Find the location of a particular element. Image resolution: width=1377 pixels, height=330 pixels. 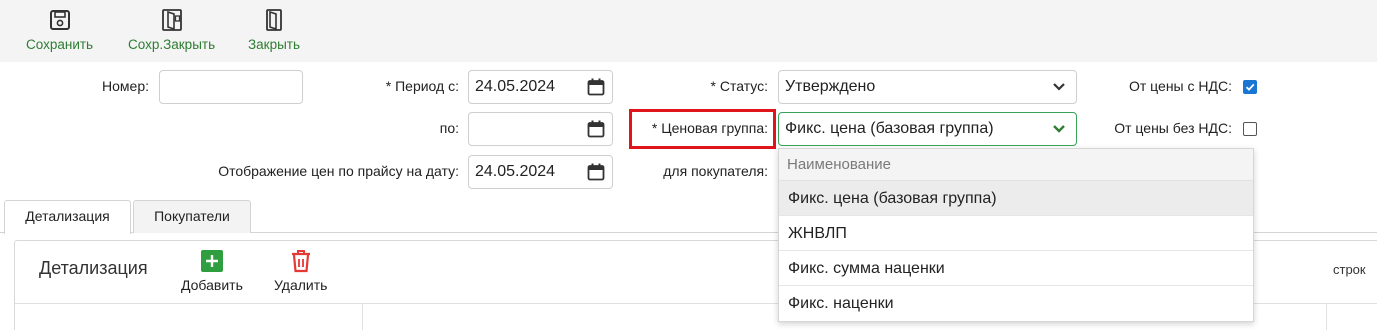

vat-excl-label: От цены без НДС: is located at coordinates (1173, 128).